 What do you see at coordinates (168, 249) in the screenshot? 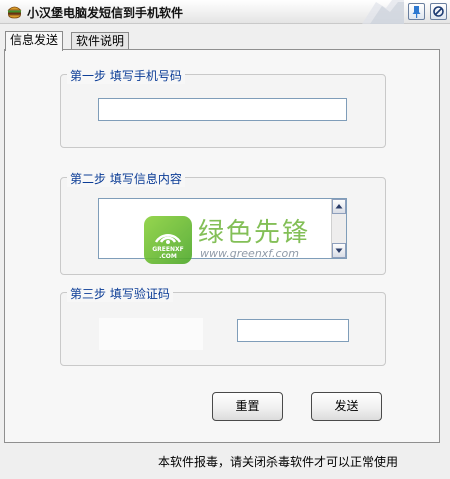
I see `logo-text-1: GREENXF` at bounding box center [168, 249].